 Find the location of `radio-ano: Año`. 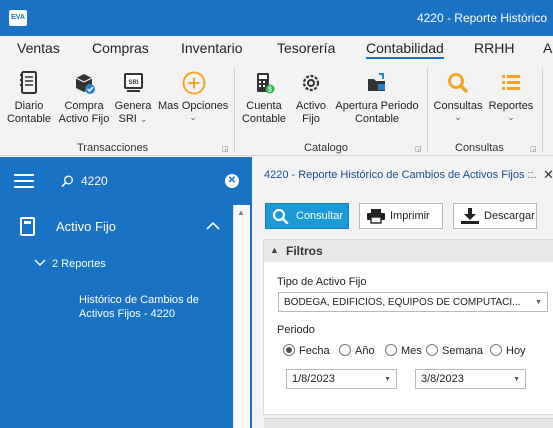

radio-ano: Año is located at coordinates (357, 350).